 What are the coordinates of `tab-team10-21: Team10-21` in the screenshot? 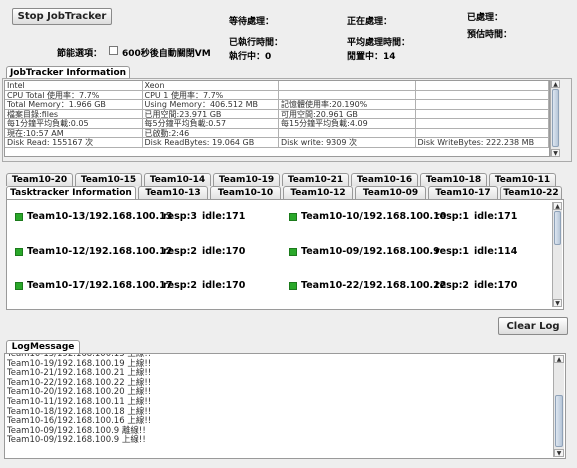 It's located at (315, 179).